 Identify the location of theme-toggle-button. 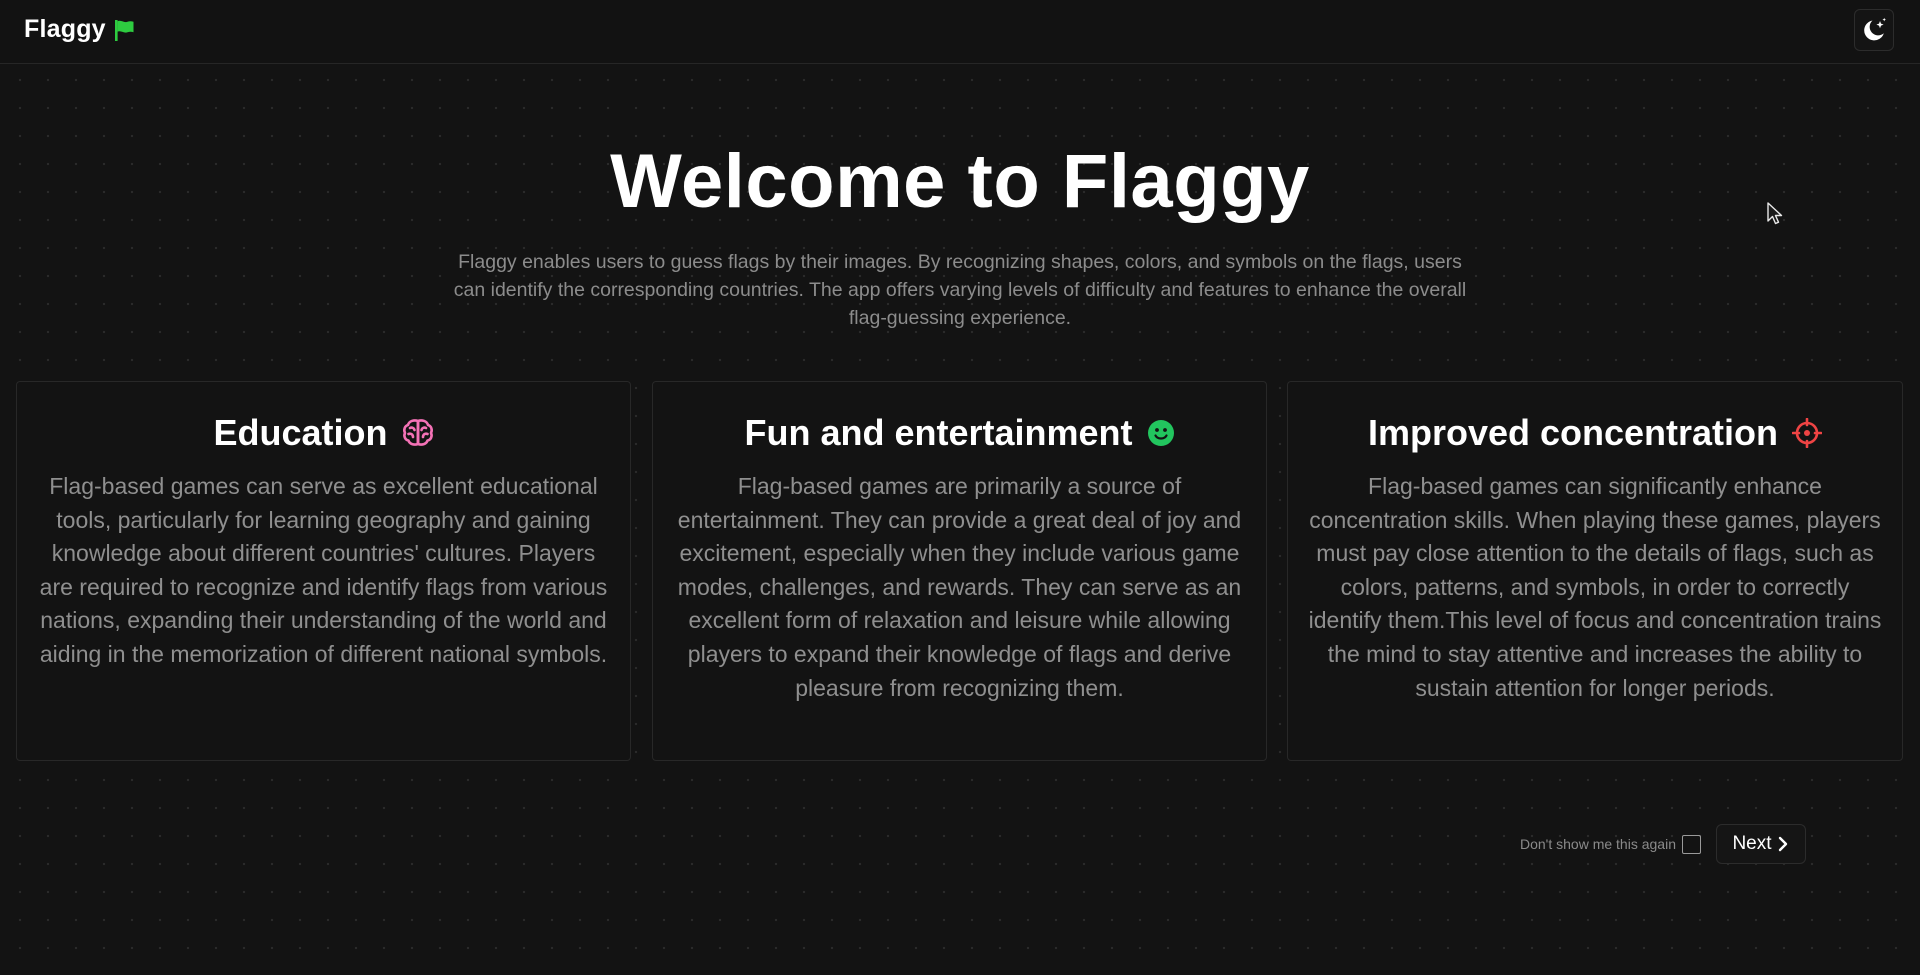
(1874, 30).